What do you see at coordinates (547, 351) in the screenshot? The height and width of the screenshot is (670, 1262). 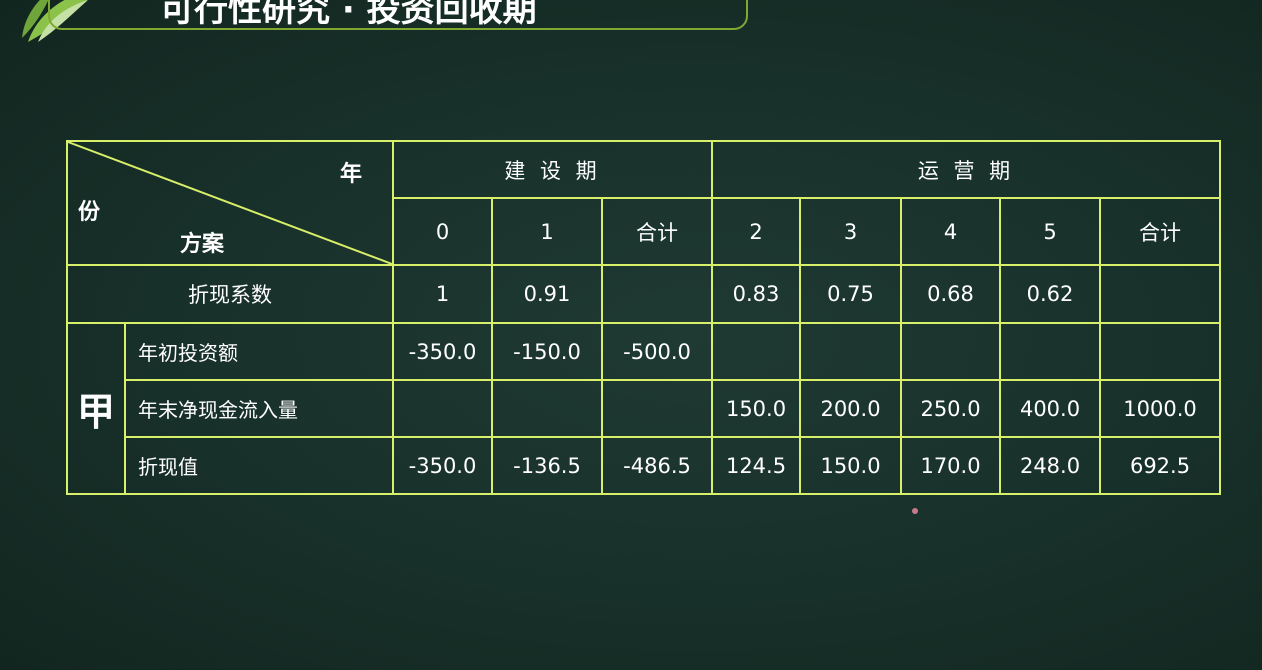 I see `value-cell: -150.0` at bounding box center [547, 351].